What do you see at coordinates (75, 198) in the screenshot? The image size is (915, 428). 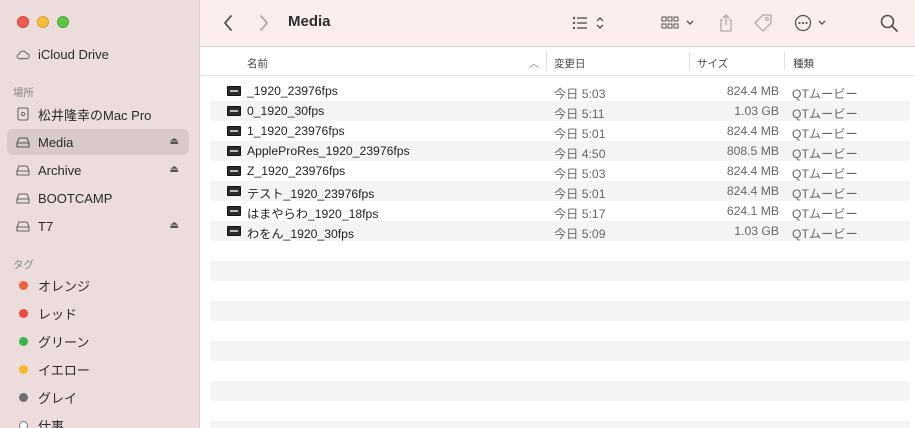 I see `sidebar-item-label: BOOTCAMP` at bounding box center [75, 198].